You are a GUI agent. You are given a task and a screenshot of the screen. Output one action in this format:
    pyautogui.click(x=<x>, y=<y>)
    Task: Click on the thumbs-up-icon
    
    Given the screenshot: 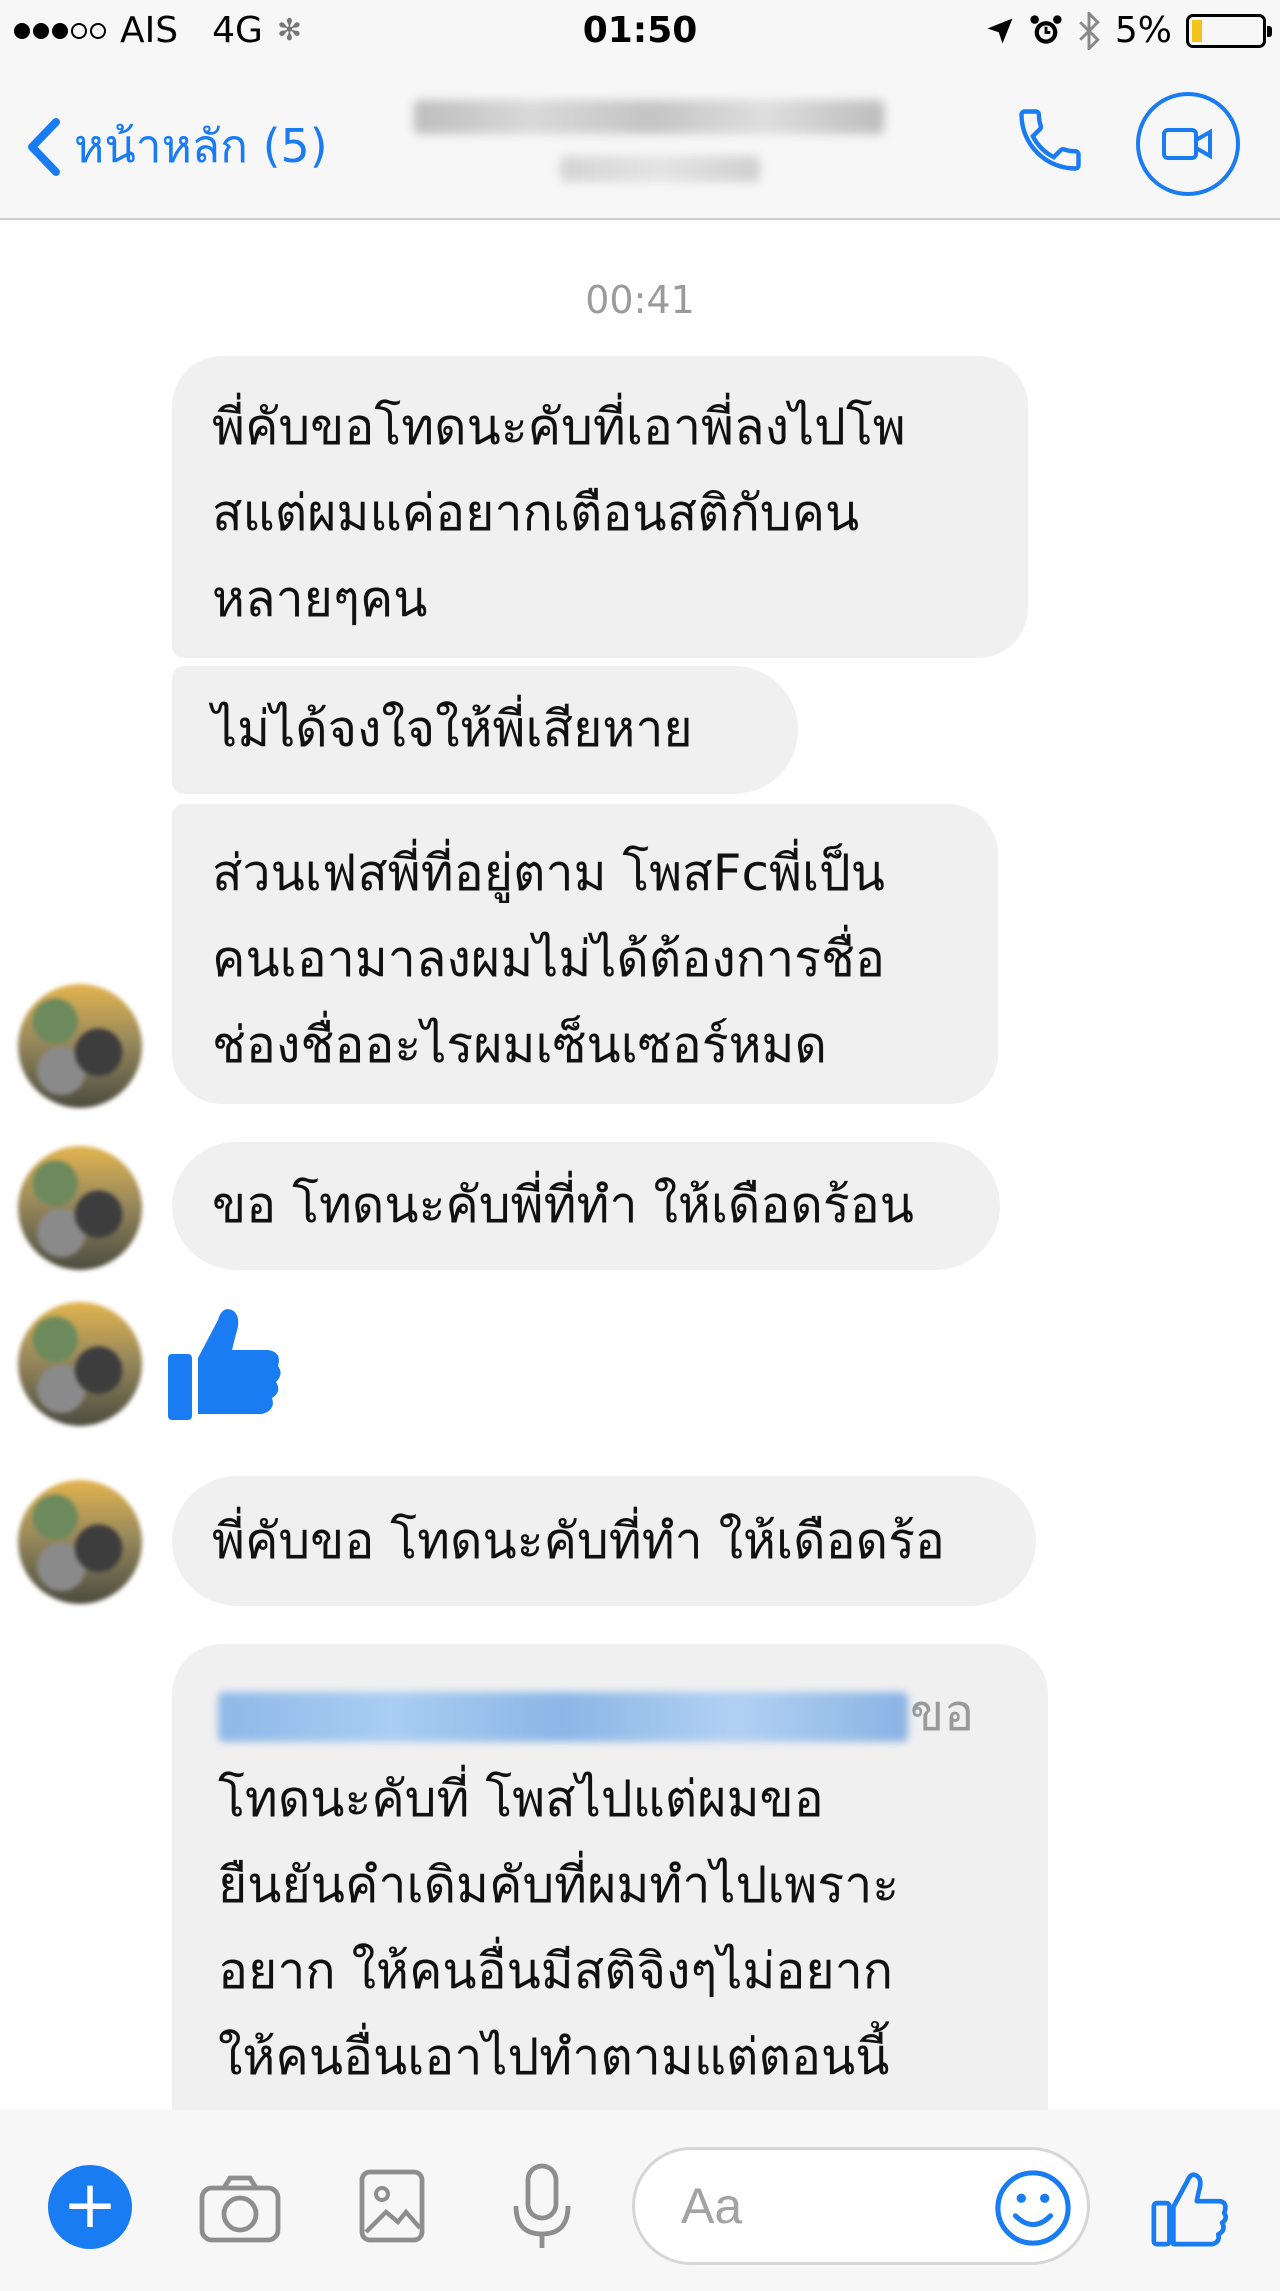 What is the action you would take?
    pyautogui.click(x=225, y=1363)
    